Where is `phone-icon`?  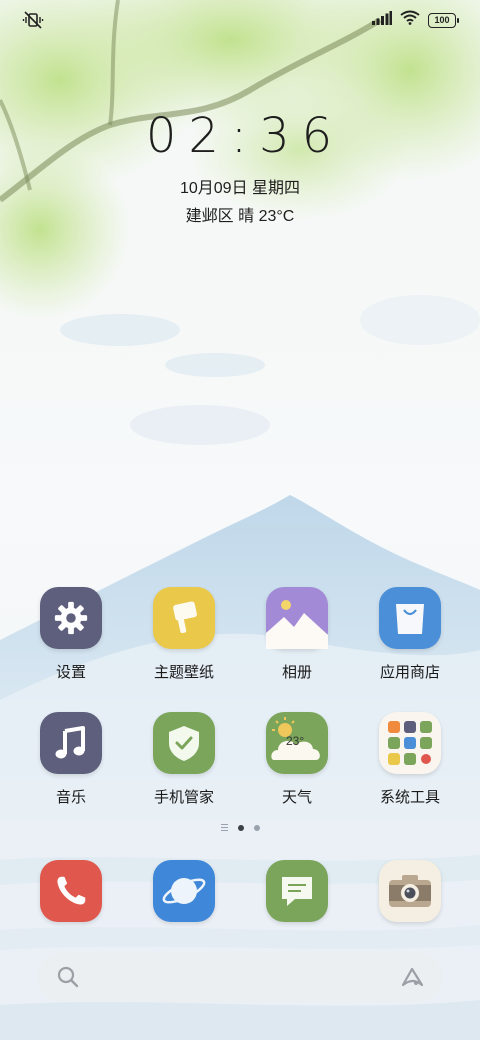
phone-icon is located at coordinates (71, 891).